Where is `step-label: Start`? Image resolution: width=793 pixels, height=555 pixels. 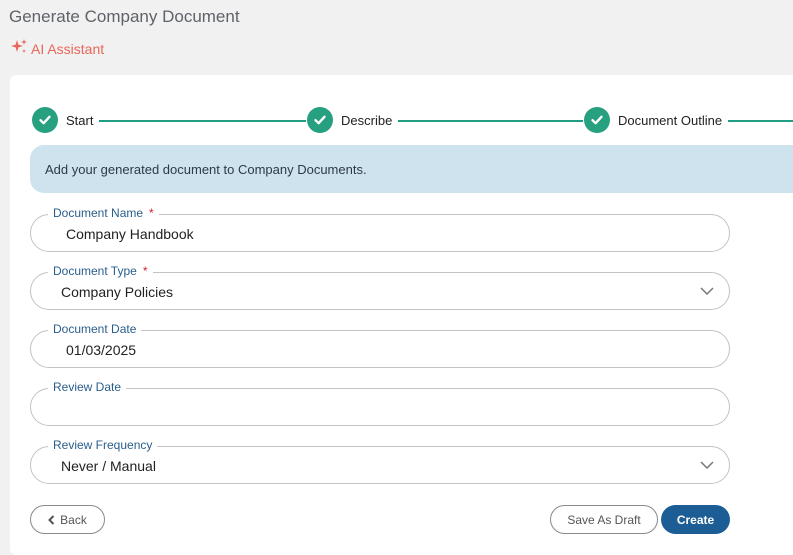 step-label: Start is located at coordinates (80, 120).